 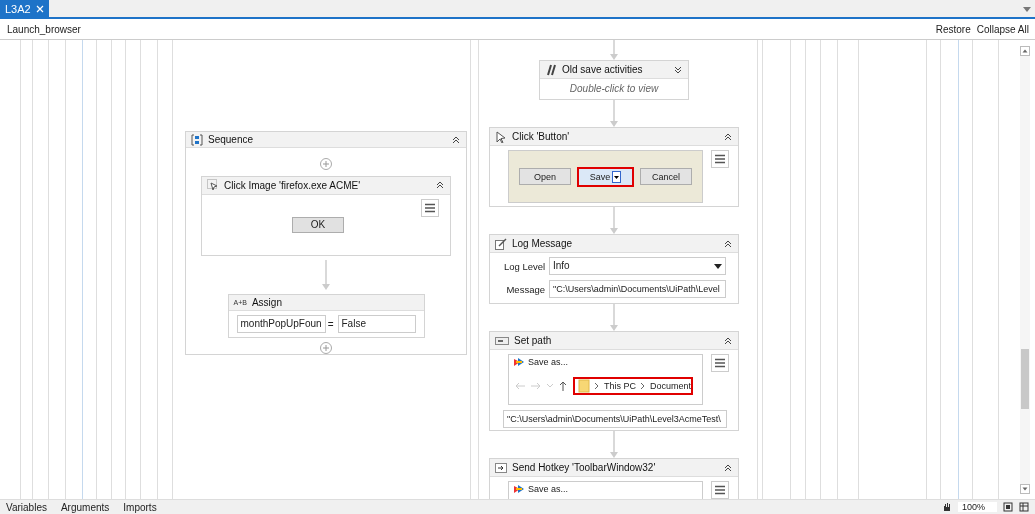 I want to click on toolbar-link: Restore, so click(x=953, y=29).